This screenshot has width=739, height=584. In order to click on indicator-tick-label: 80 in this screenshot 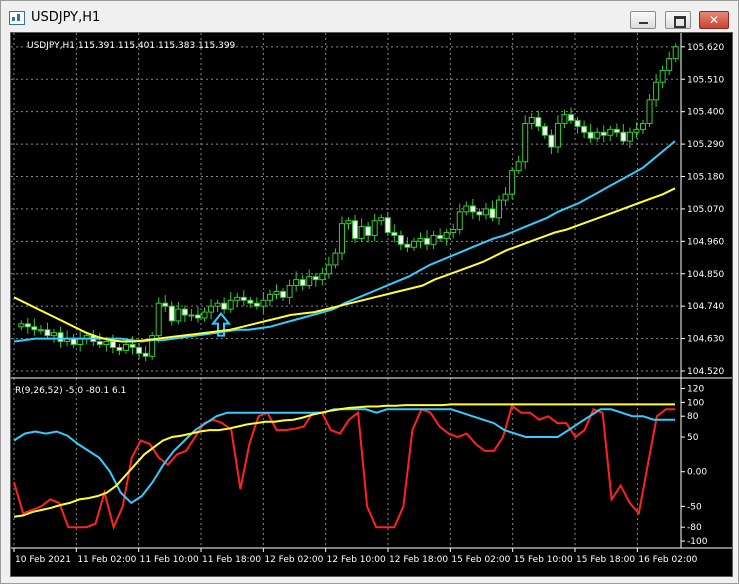, I will do `click(693, 417)`.